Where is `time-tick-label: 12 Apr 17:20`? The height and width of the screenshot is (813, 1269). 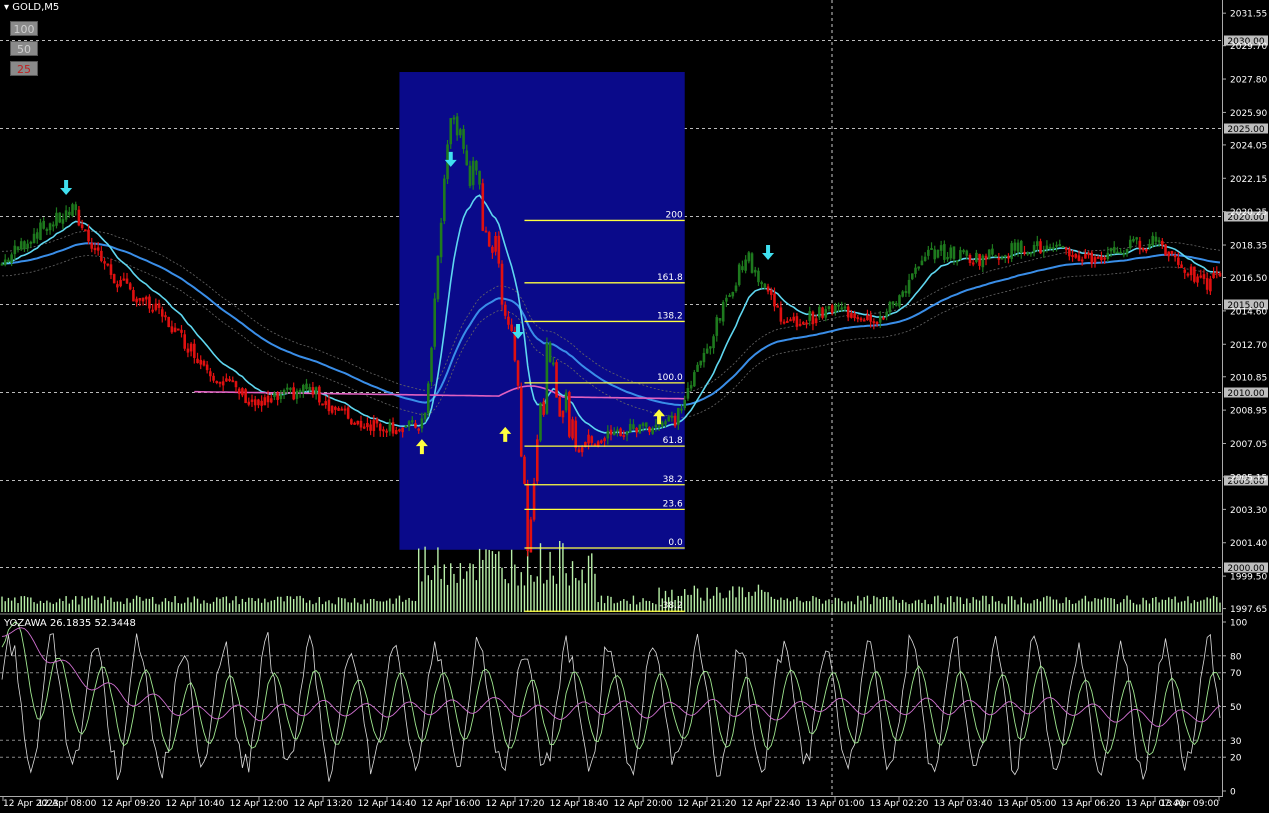
time-tick-label: 12 Apr 17:20 is located at coordinates (515, 804).